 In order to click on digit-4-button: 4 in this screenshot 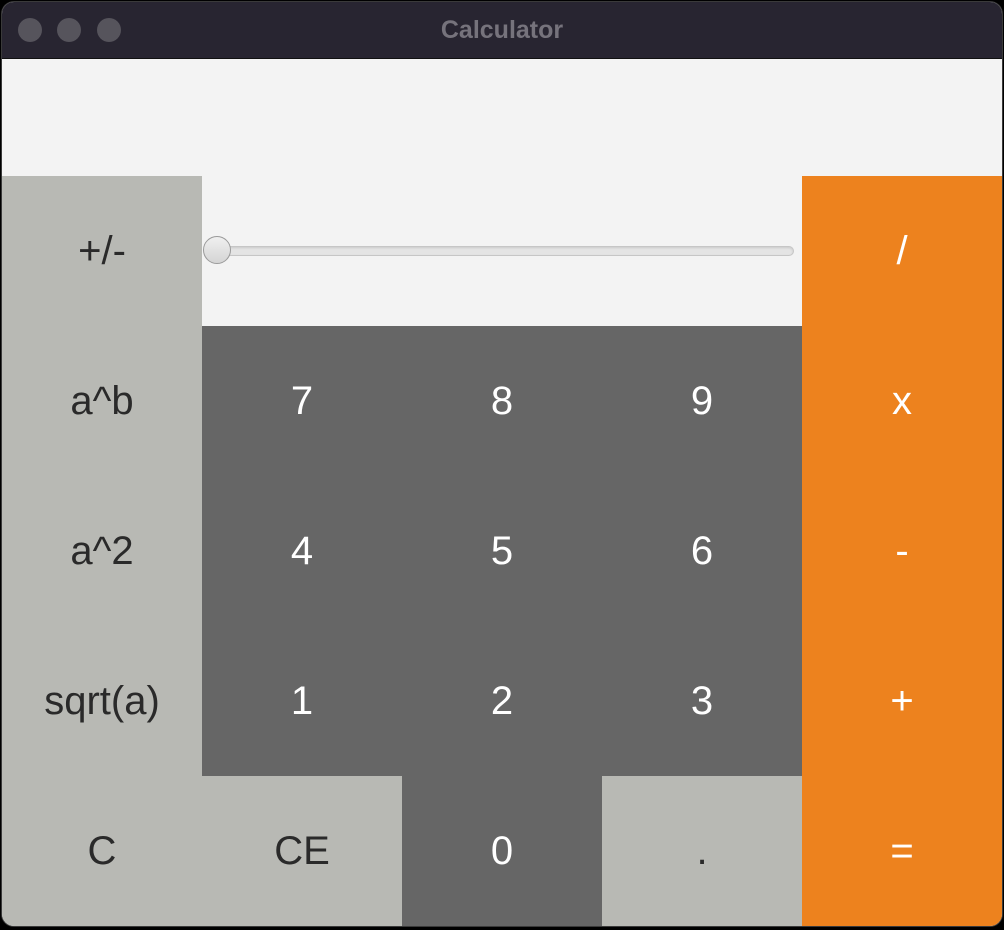, I will do `click(302, 551)`.